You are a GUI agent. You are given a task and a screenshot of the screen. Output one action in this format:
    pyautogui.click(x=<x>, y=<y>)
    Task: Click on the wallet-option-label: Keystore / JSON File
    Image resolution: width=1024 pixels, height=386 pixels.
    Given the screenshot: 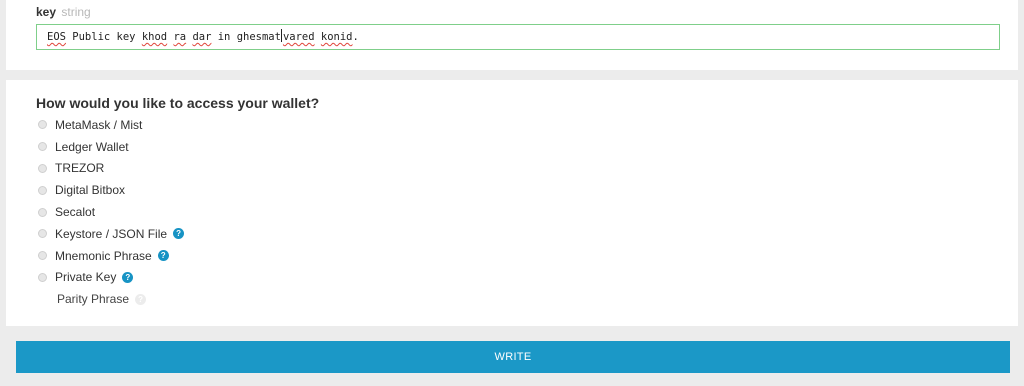 What is the action you would take?
    pyautogui.click(x=111, y=233)
    